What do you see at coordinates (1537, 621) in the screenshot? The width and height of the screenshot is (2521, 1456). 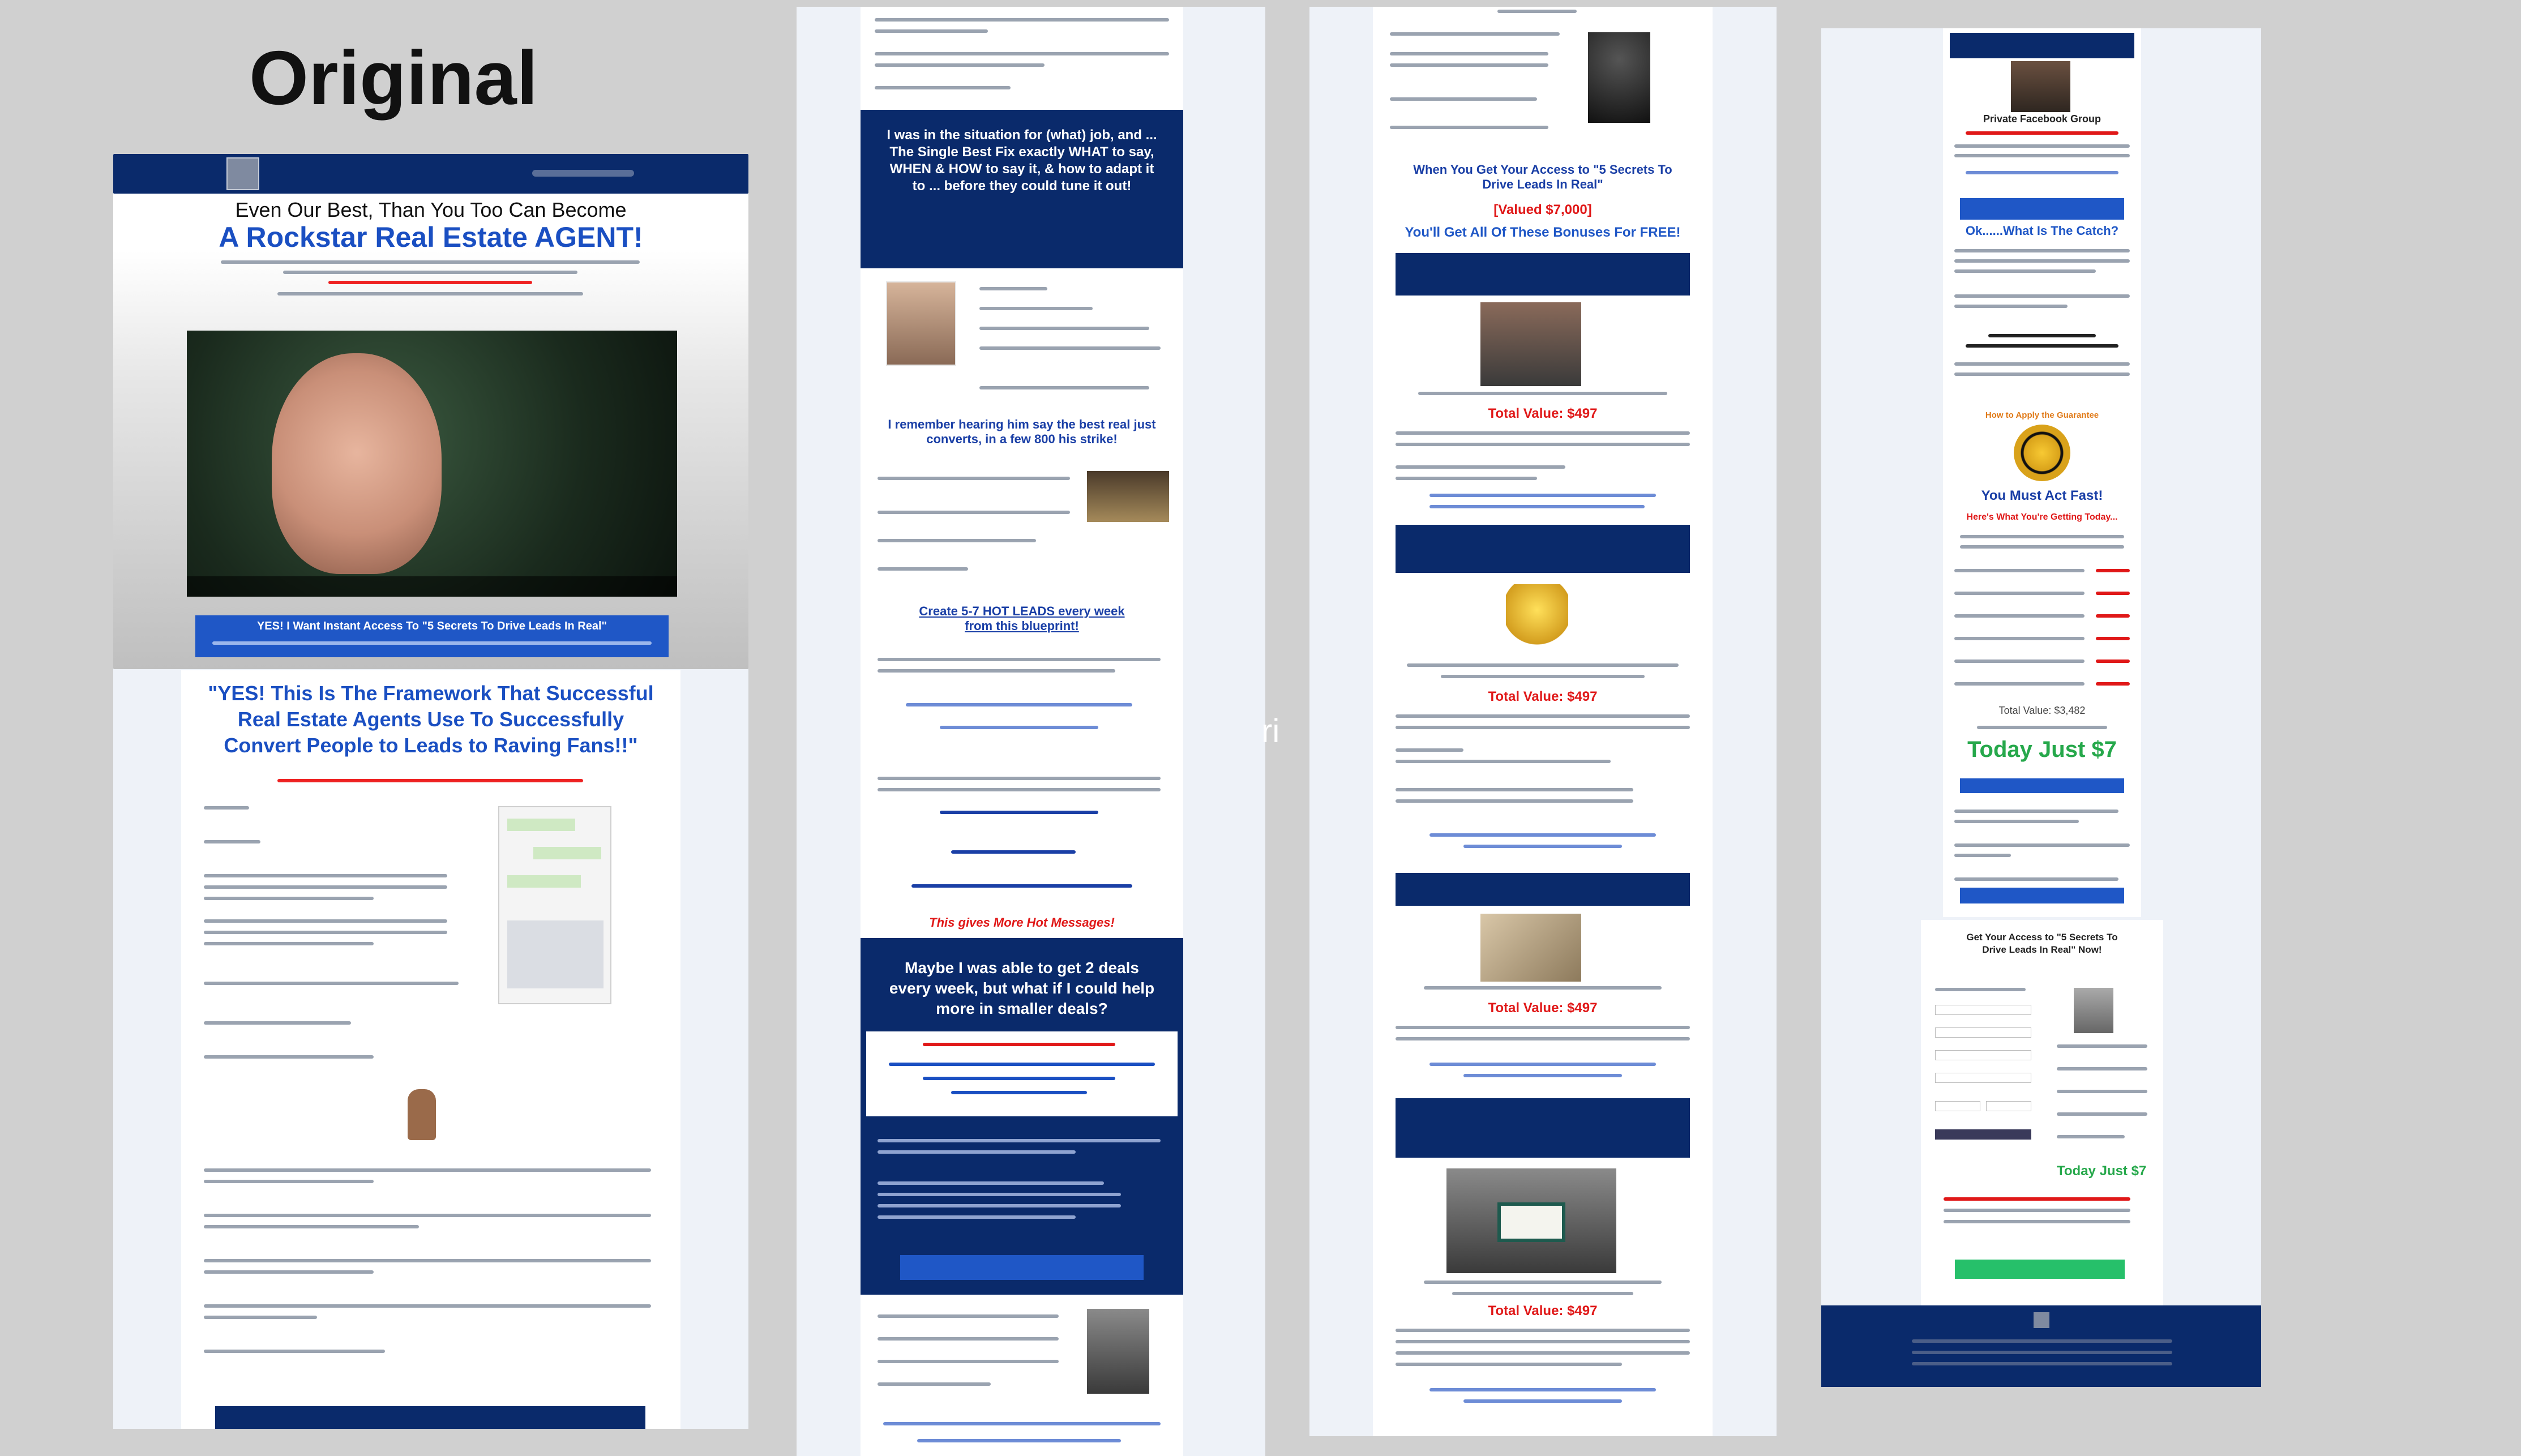 I see `bulb-icon` at bounding box center [1537, 621].